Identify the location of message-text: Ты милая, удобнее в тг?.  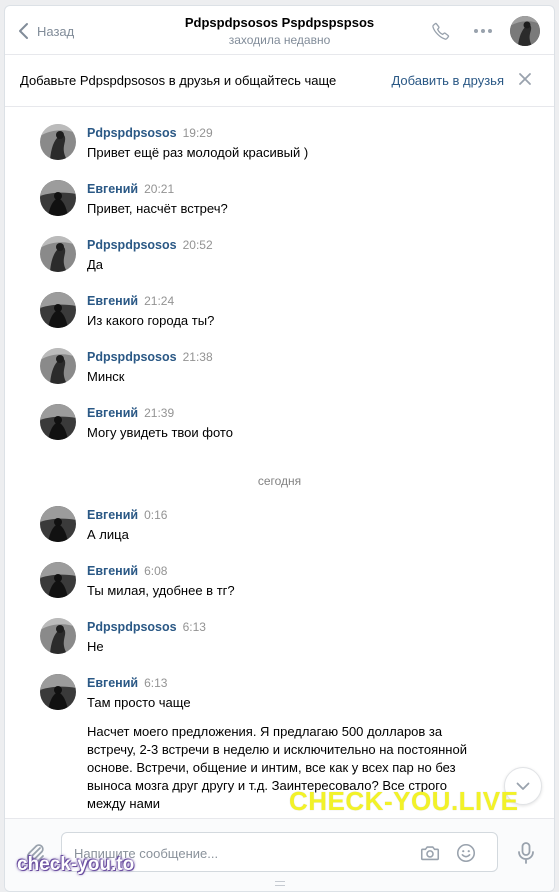
(161, 590).